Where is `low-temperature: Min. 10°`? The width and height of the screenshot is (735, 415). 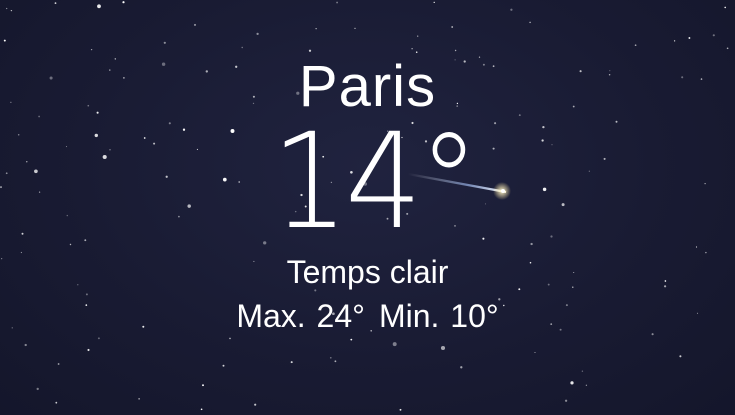
low-temperature: Min. 10° is located at coordinates (438, 316).